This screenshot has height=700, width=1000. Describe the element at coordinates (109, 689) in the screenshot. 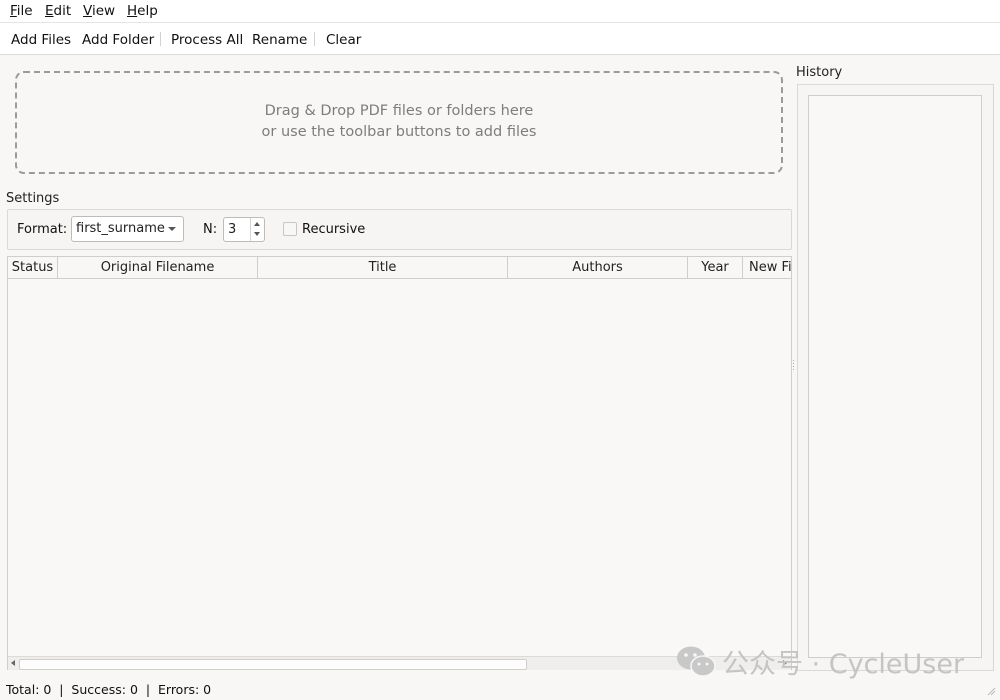

I see `status-bar-text: Total: 0 | Success: 0 | Errors: 0` at that location.